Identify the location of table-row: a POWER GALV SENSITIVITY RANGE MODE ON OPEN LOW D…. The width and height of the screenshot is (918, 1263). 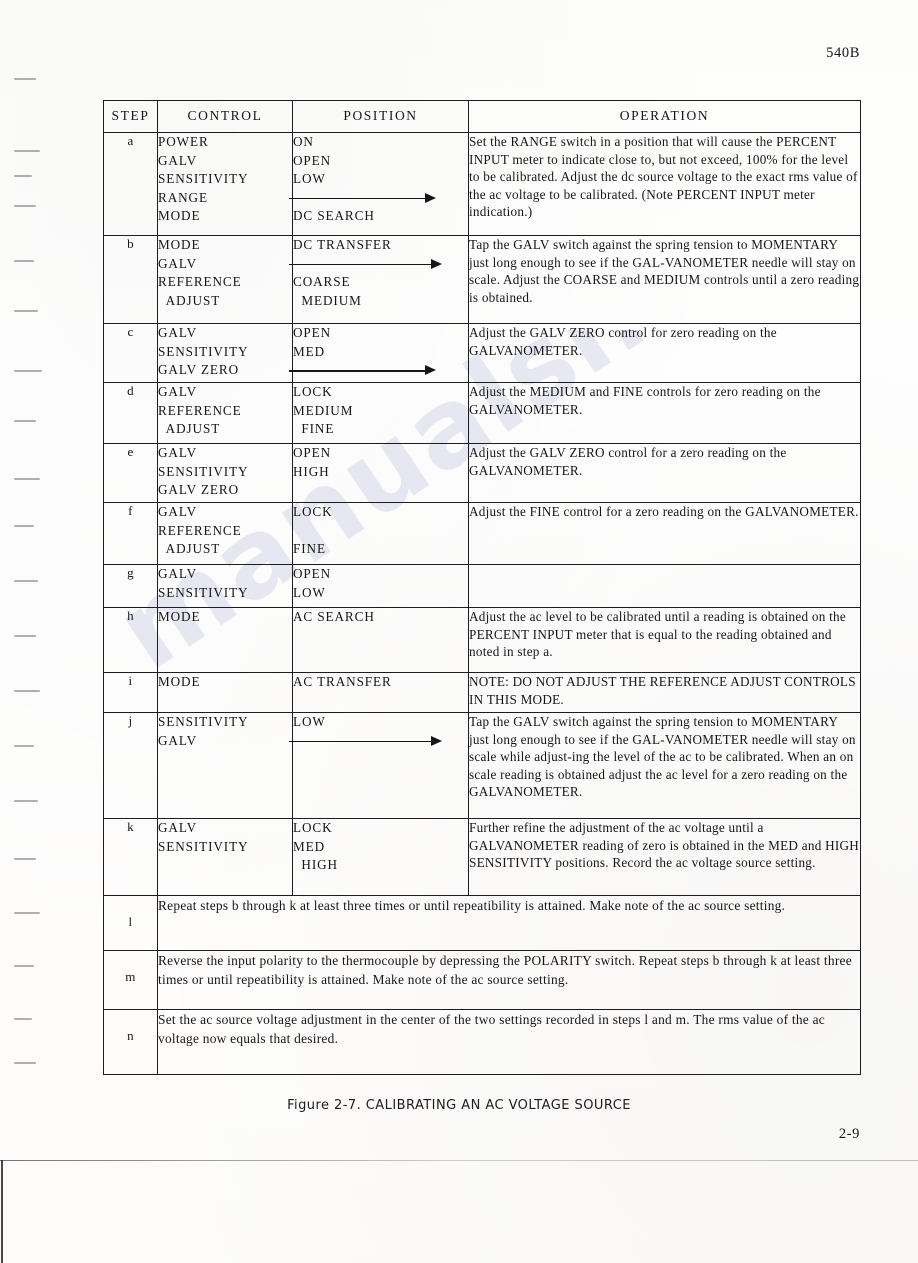
(482, 184).